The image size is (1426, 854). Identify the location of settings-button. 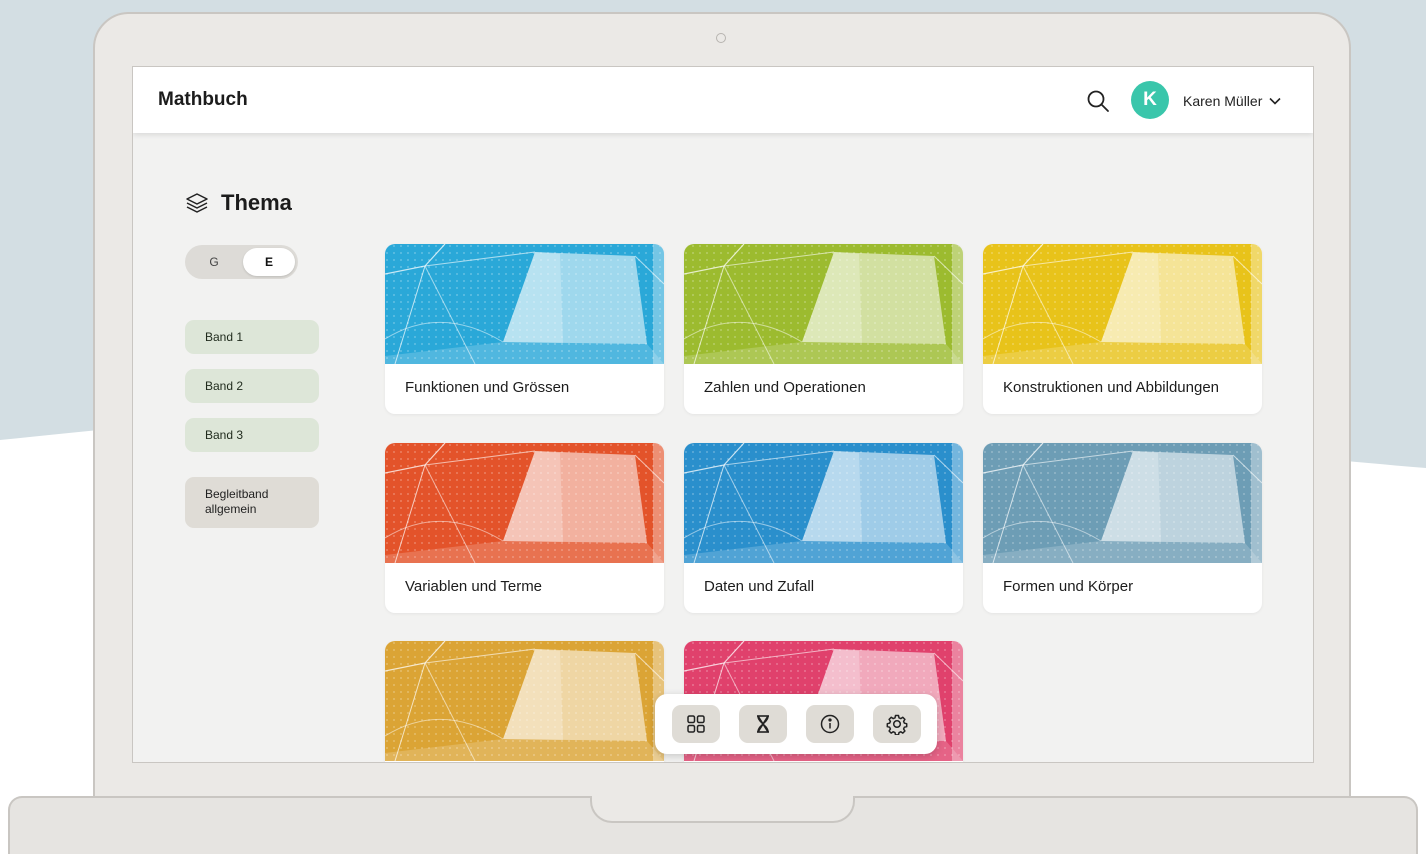
(897, 724).